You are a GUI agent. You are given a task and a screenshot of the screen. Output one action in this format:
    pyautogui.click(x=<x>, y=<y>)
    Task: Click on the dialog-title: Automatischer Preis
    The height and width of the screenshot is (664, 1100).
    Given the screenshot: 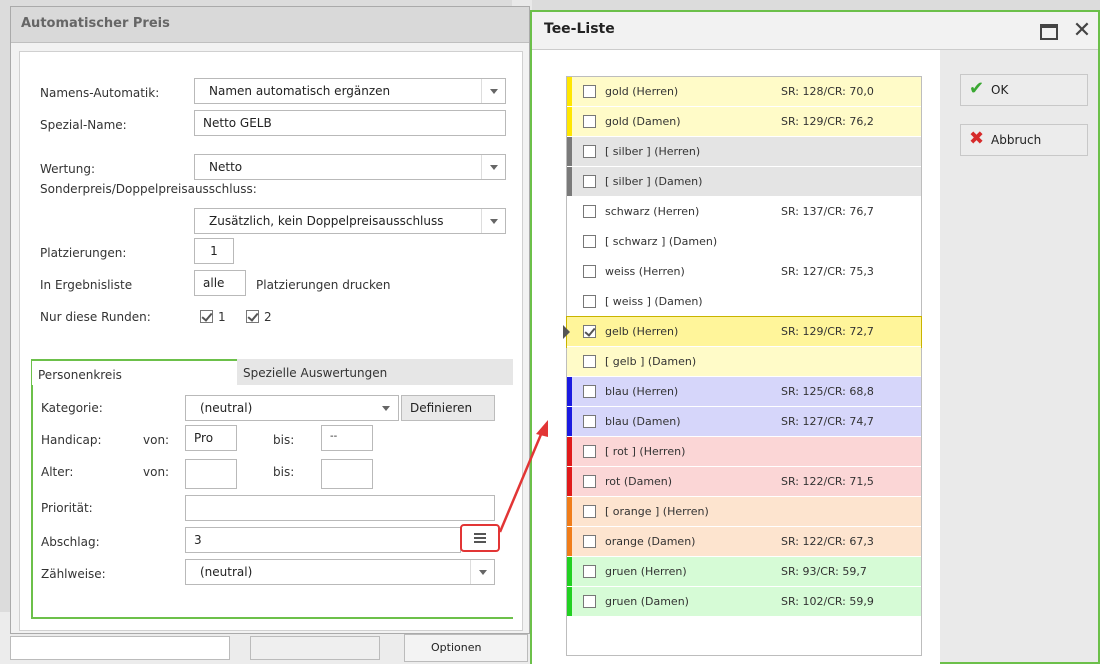 What is the action you would take?
    pyautogui.click(x=270, y=25)
    